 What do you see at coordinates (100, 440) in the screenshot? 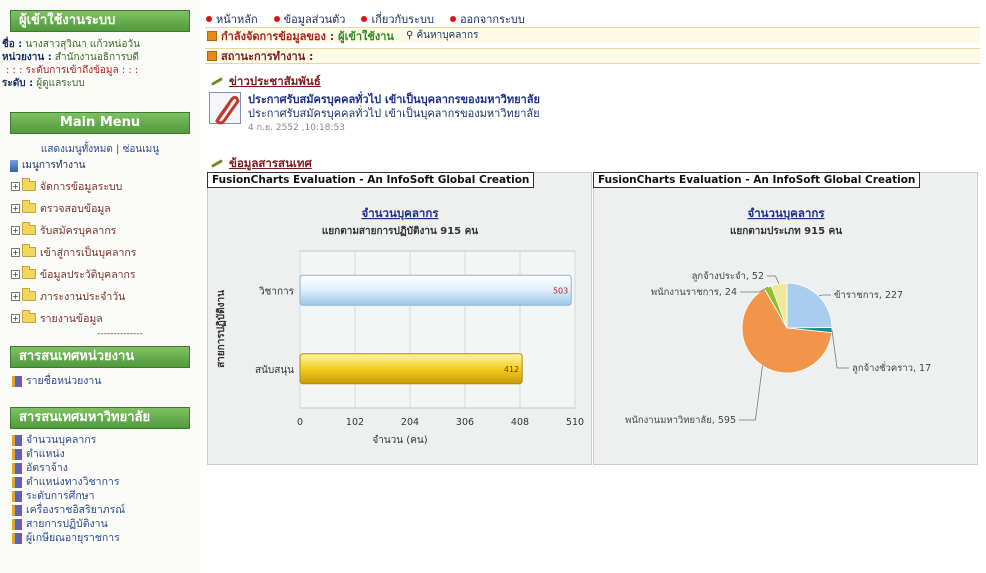
I see `univ-link-personnel-count: จำนวนบุคลากร` at bounding box center [100, 440].